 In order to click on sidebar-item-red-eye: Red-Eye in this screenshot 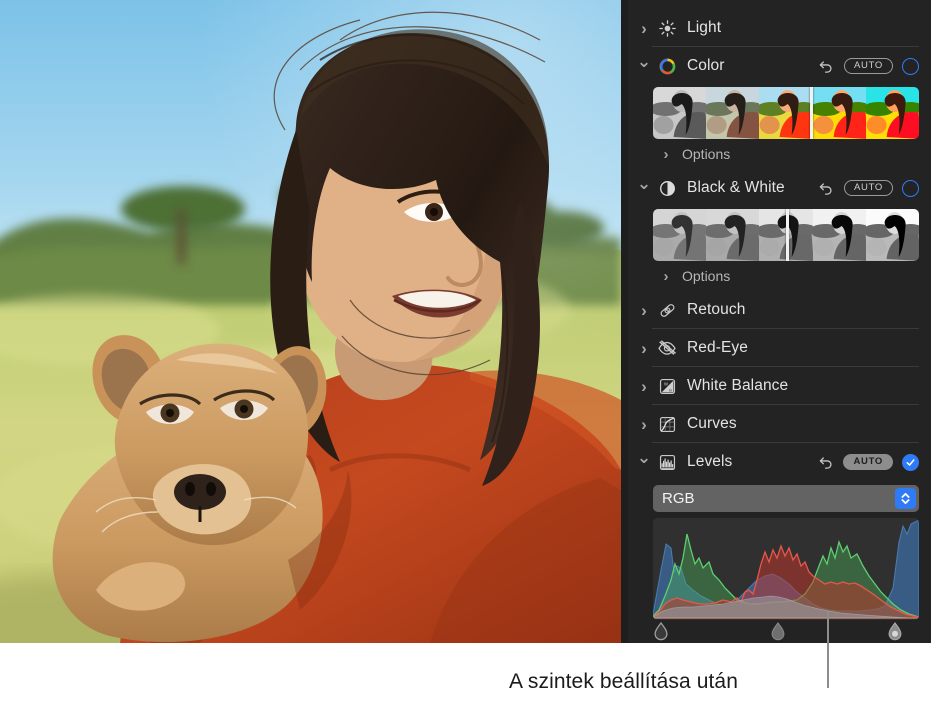, I will do `click(779, 348)`.